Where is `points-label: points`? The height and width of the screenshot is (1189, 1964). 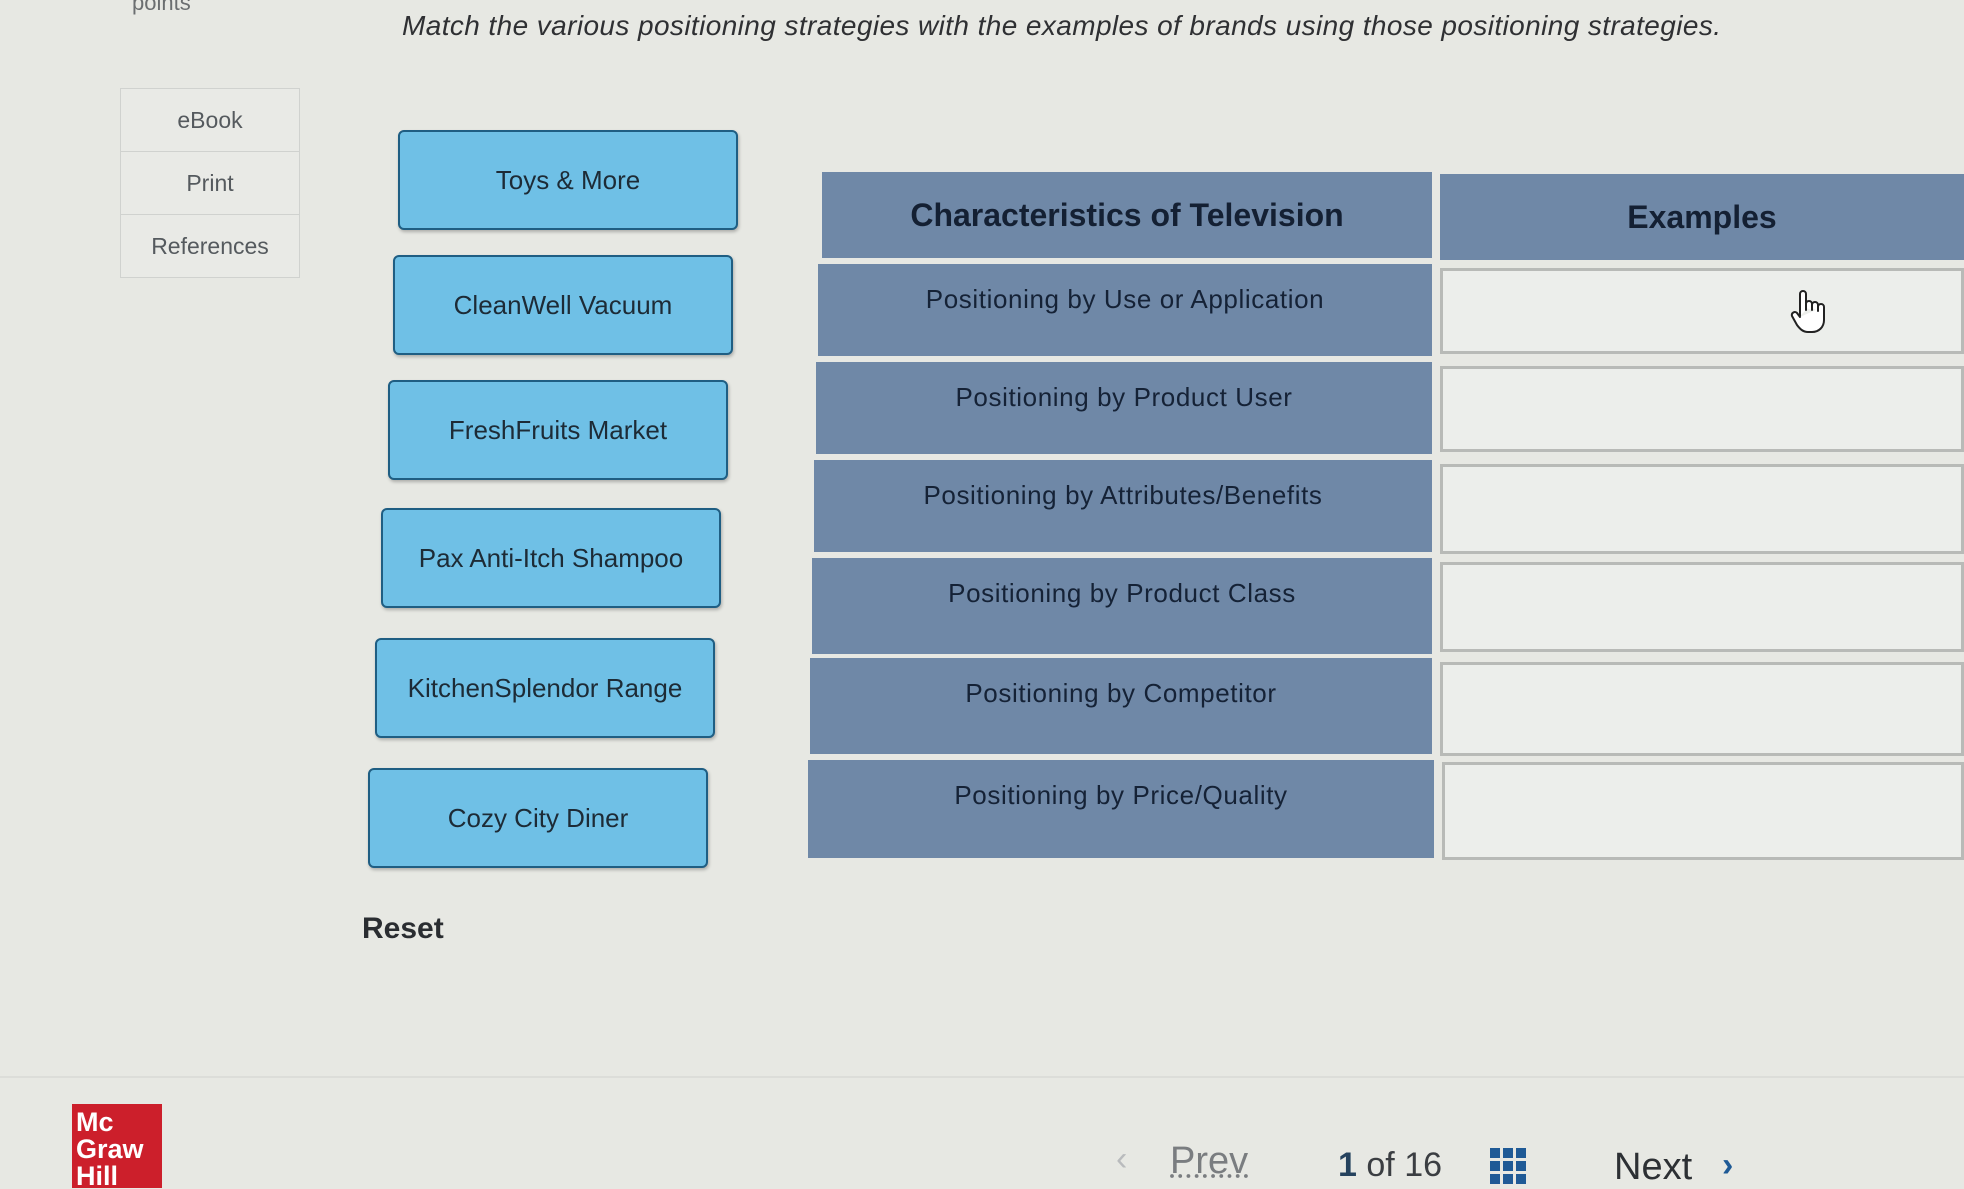 points-label: points is located at coordinates (161, 7).